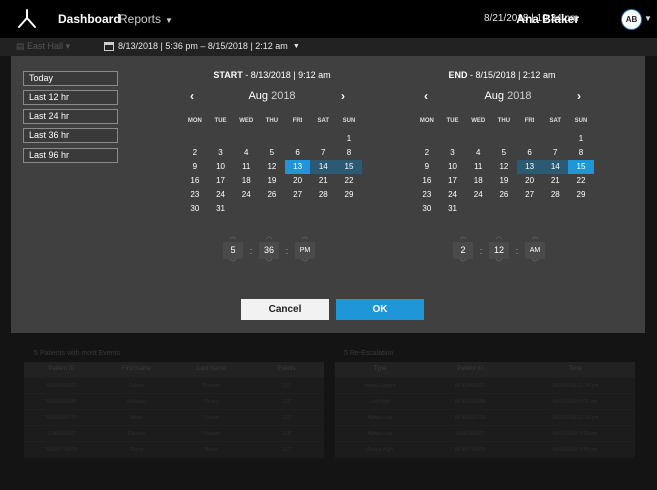 This screenshot has width=657, height=490. What do you see at coordinates (427, 209) in the screenshot?
I see `end-day-cell: 30` at bounding box center [427, 209].